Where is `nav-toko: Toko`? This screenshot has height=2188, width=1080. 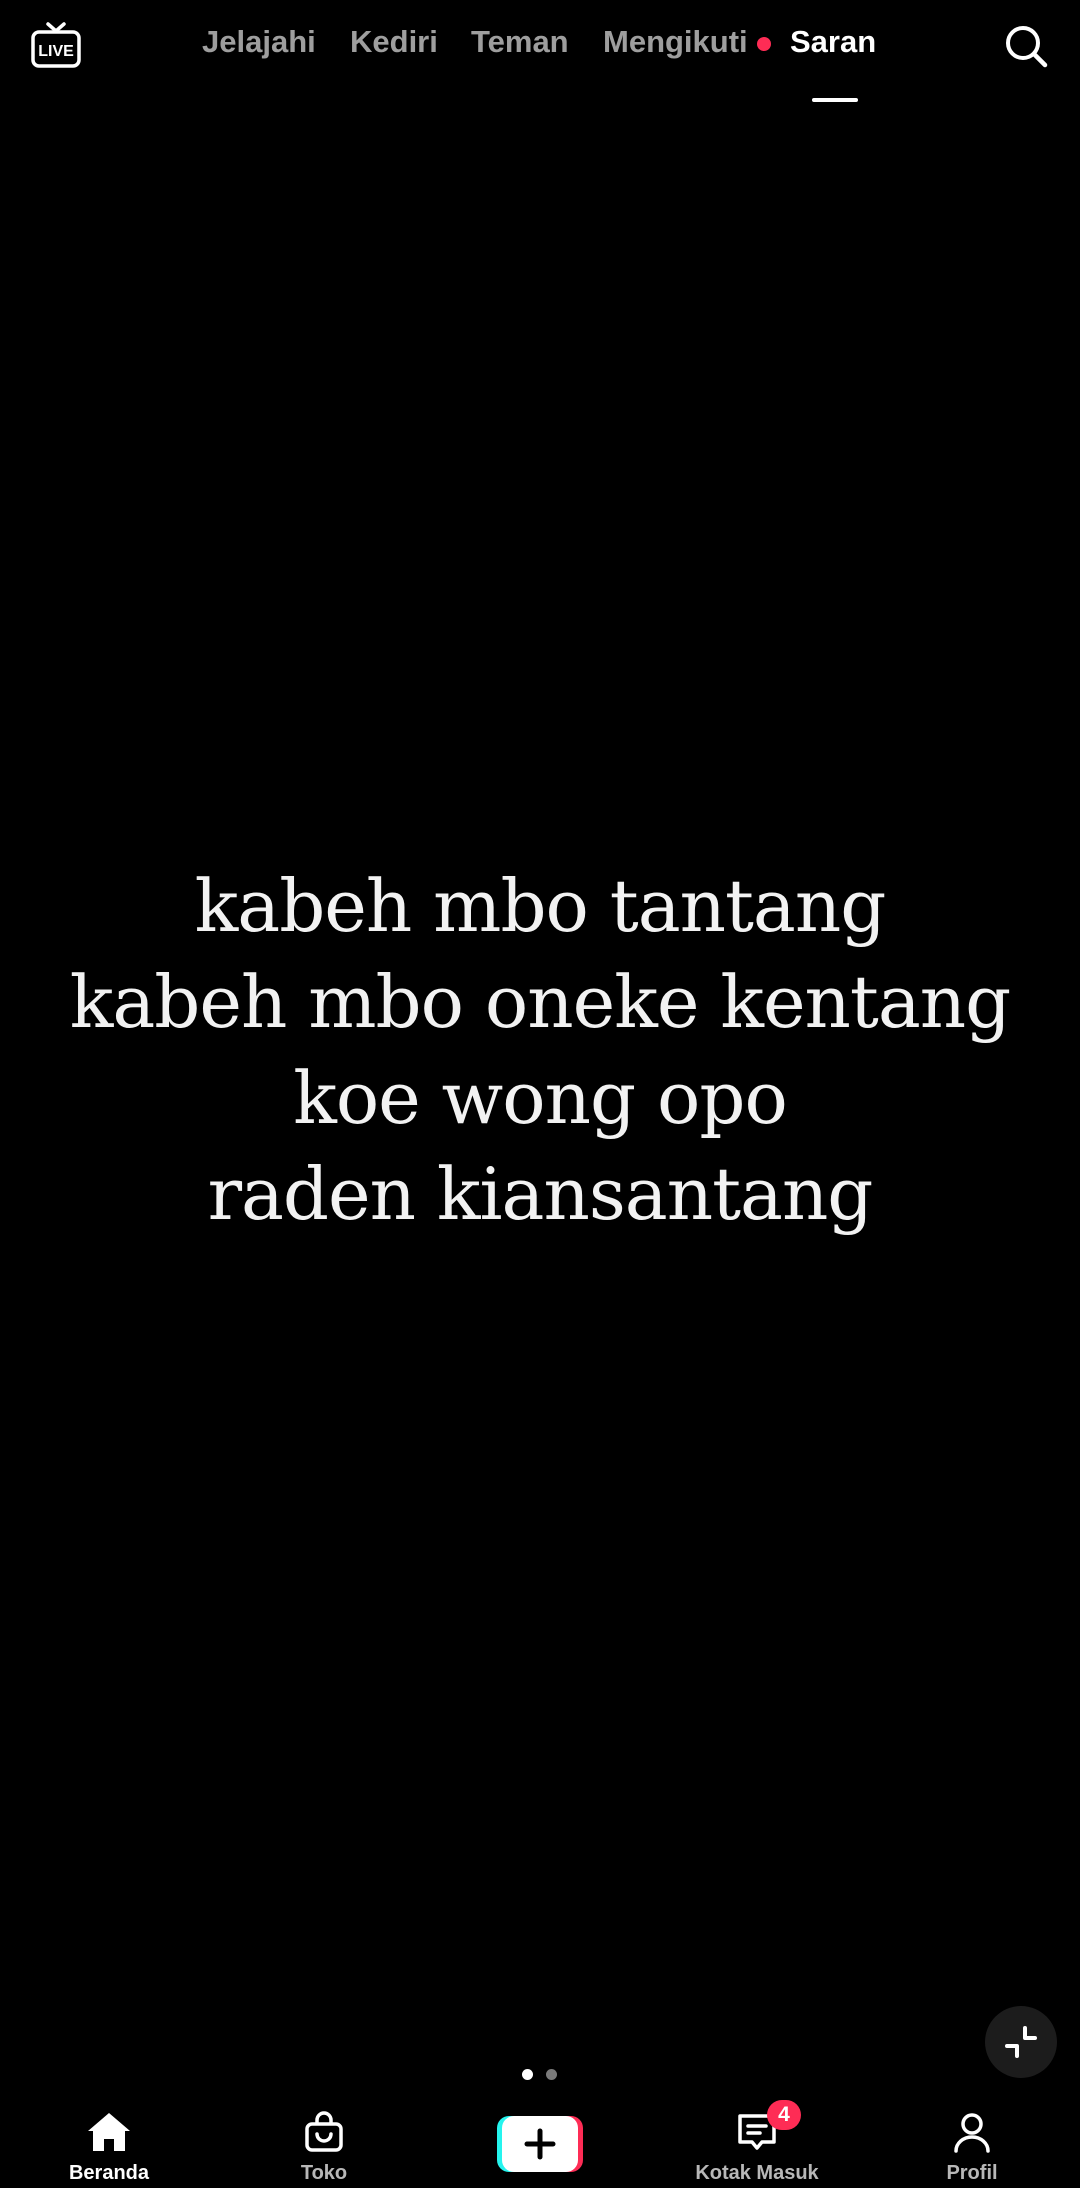
nav-toko: Toko is located at coordinates (324, 2144).